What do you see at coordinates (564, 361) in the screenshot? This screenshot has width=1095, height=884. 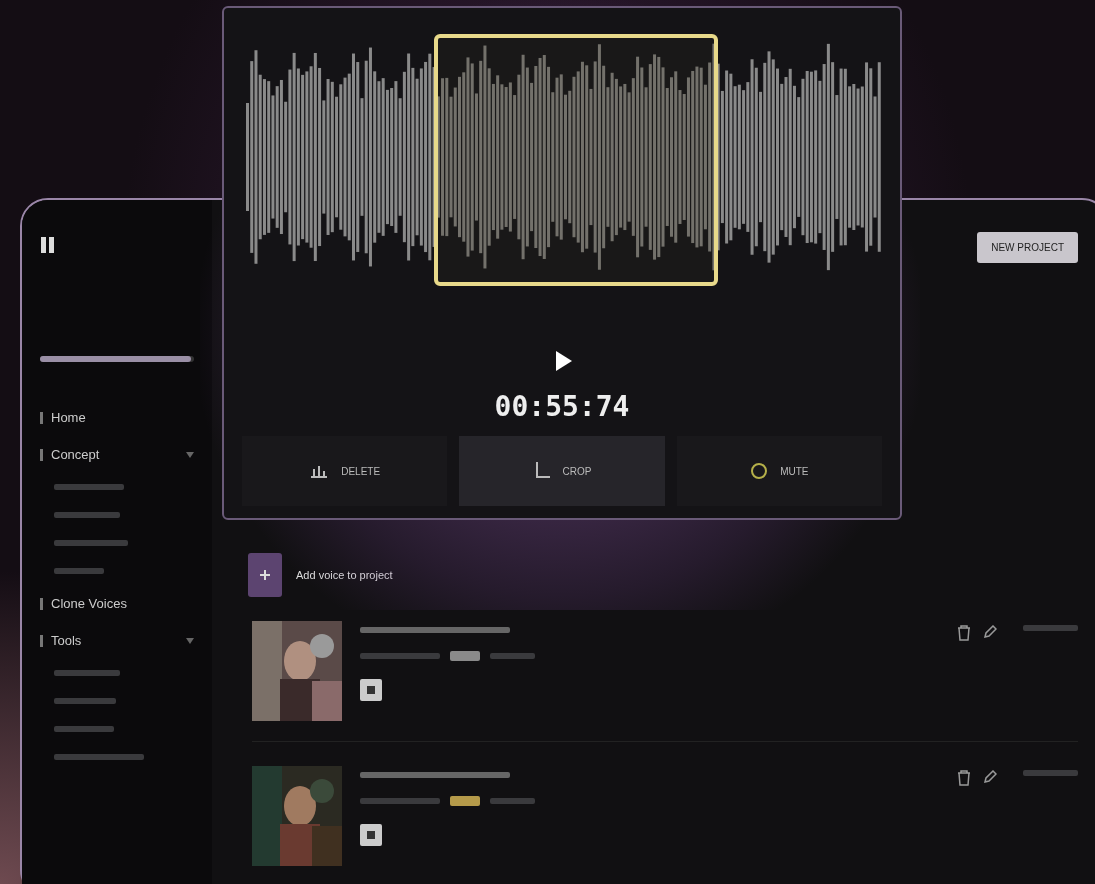 I see `play-icon` at bounding box center [564, 361].